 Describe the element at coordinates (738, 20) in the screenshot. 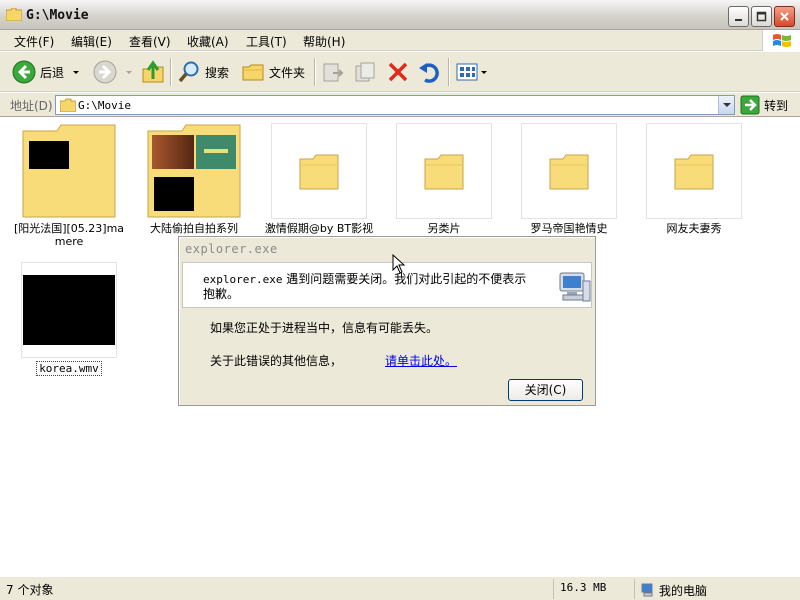

I see `minimize-icon` at that location.